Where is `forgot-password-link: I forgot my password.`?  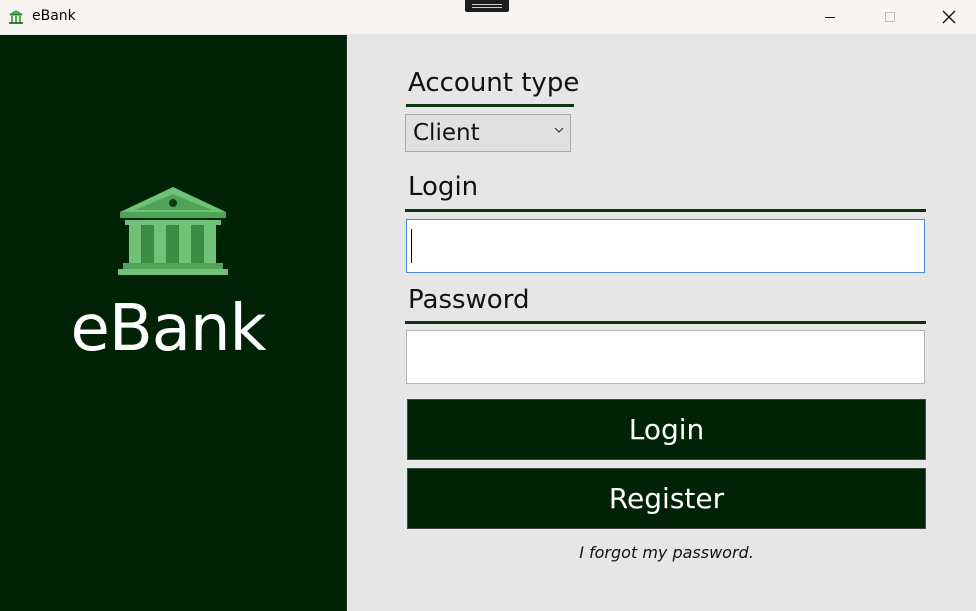 forgot-password-link: I forgot my password. is located at coordinates (666, 552).